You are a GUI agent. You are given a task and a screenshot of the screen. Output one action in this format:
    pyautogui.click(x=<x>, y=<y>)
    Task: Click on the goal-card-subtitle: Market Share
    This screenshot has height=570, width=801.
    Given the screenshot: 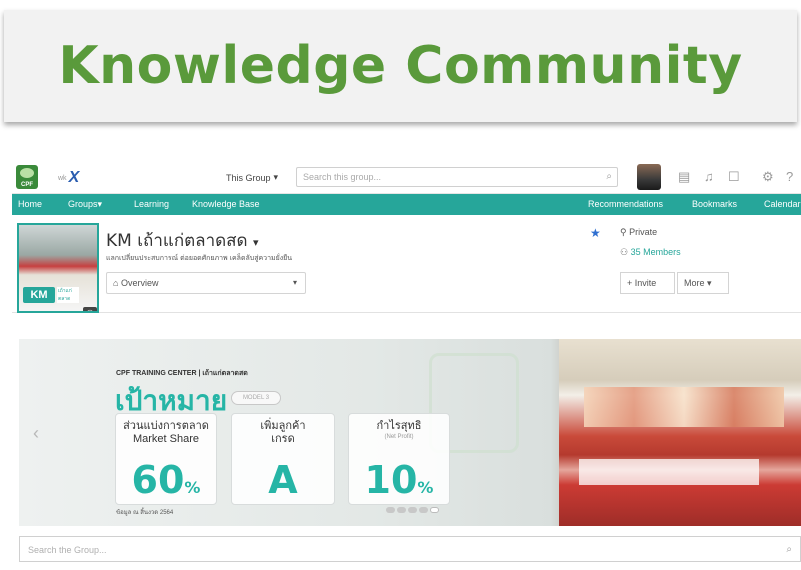 What is the action you would take?
    pyautogui.click(x=166, y=439)
    